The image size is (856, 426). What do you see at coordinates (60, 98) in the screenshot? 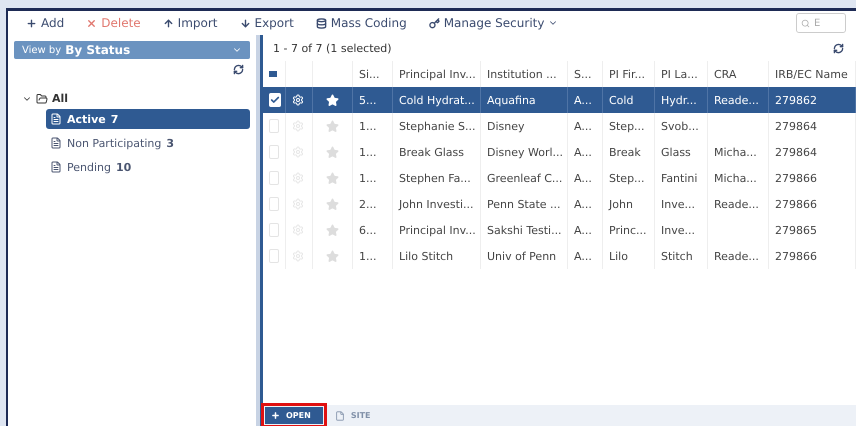
I see `tree-label: All` at bounding box center [60, 98].